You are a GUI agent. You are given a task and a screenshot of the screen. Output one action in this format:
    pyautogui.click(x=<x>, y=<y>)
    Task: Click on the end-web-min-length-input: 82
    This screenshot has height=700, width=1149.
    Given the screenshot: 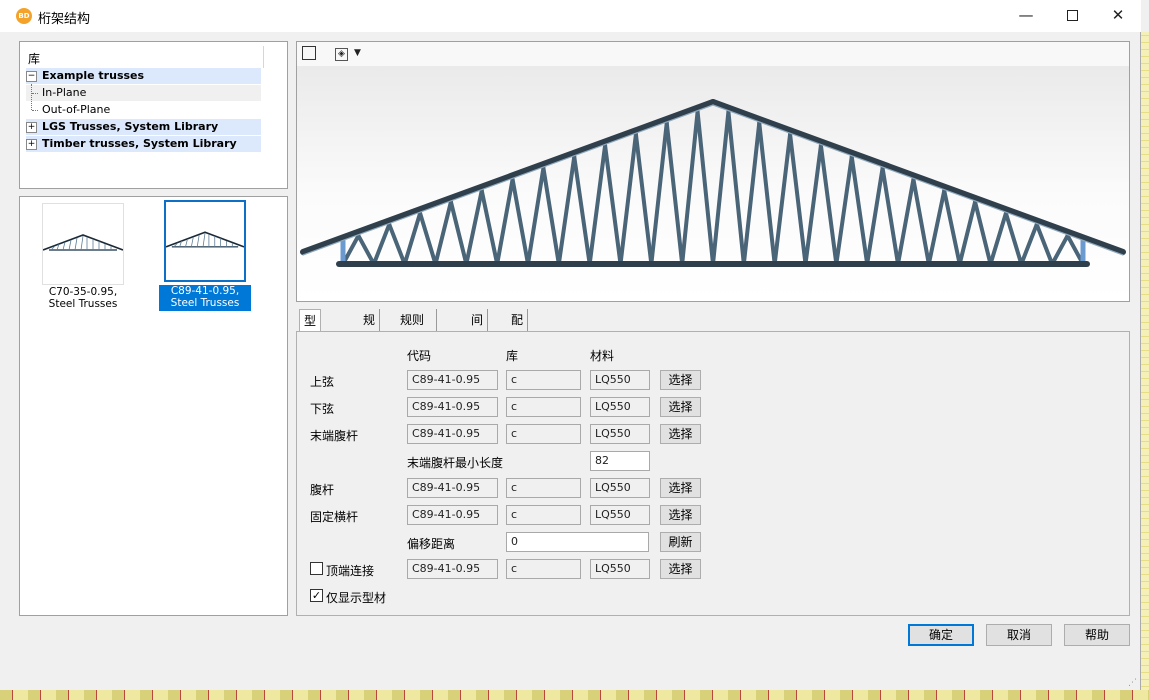 What is the action you would take?
    pyautogui.click(x=620, y=461)
    